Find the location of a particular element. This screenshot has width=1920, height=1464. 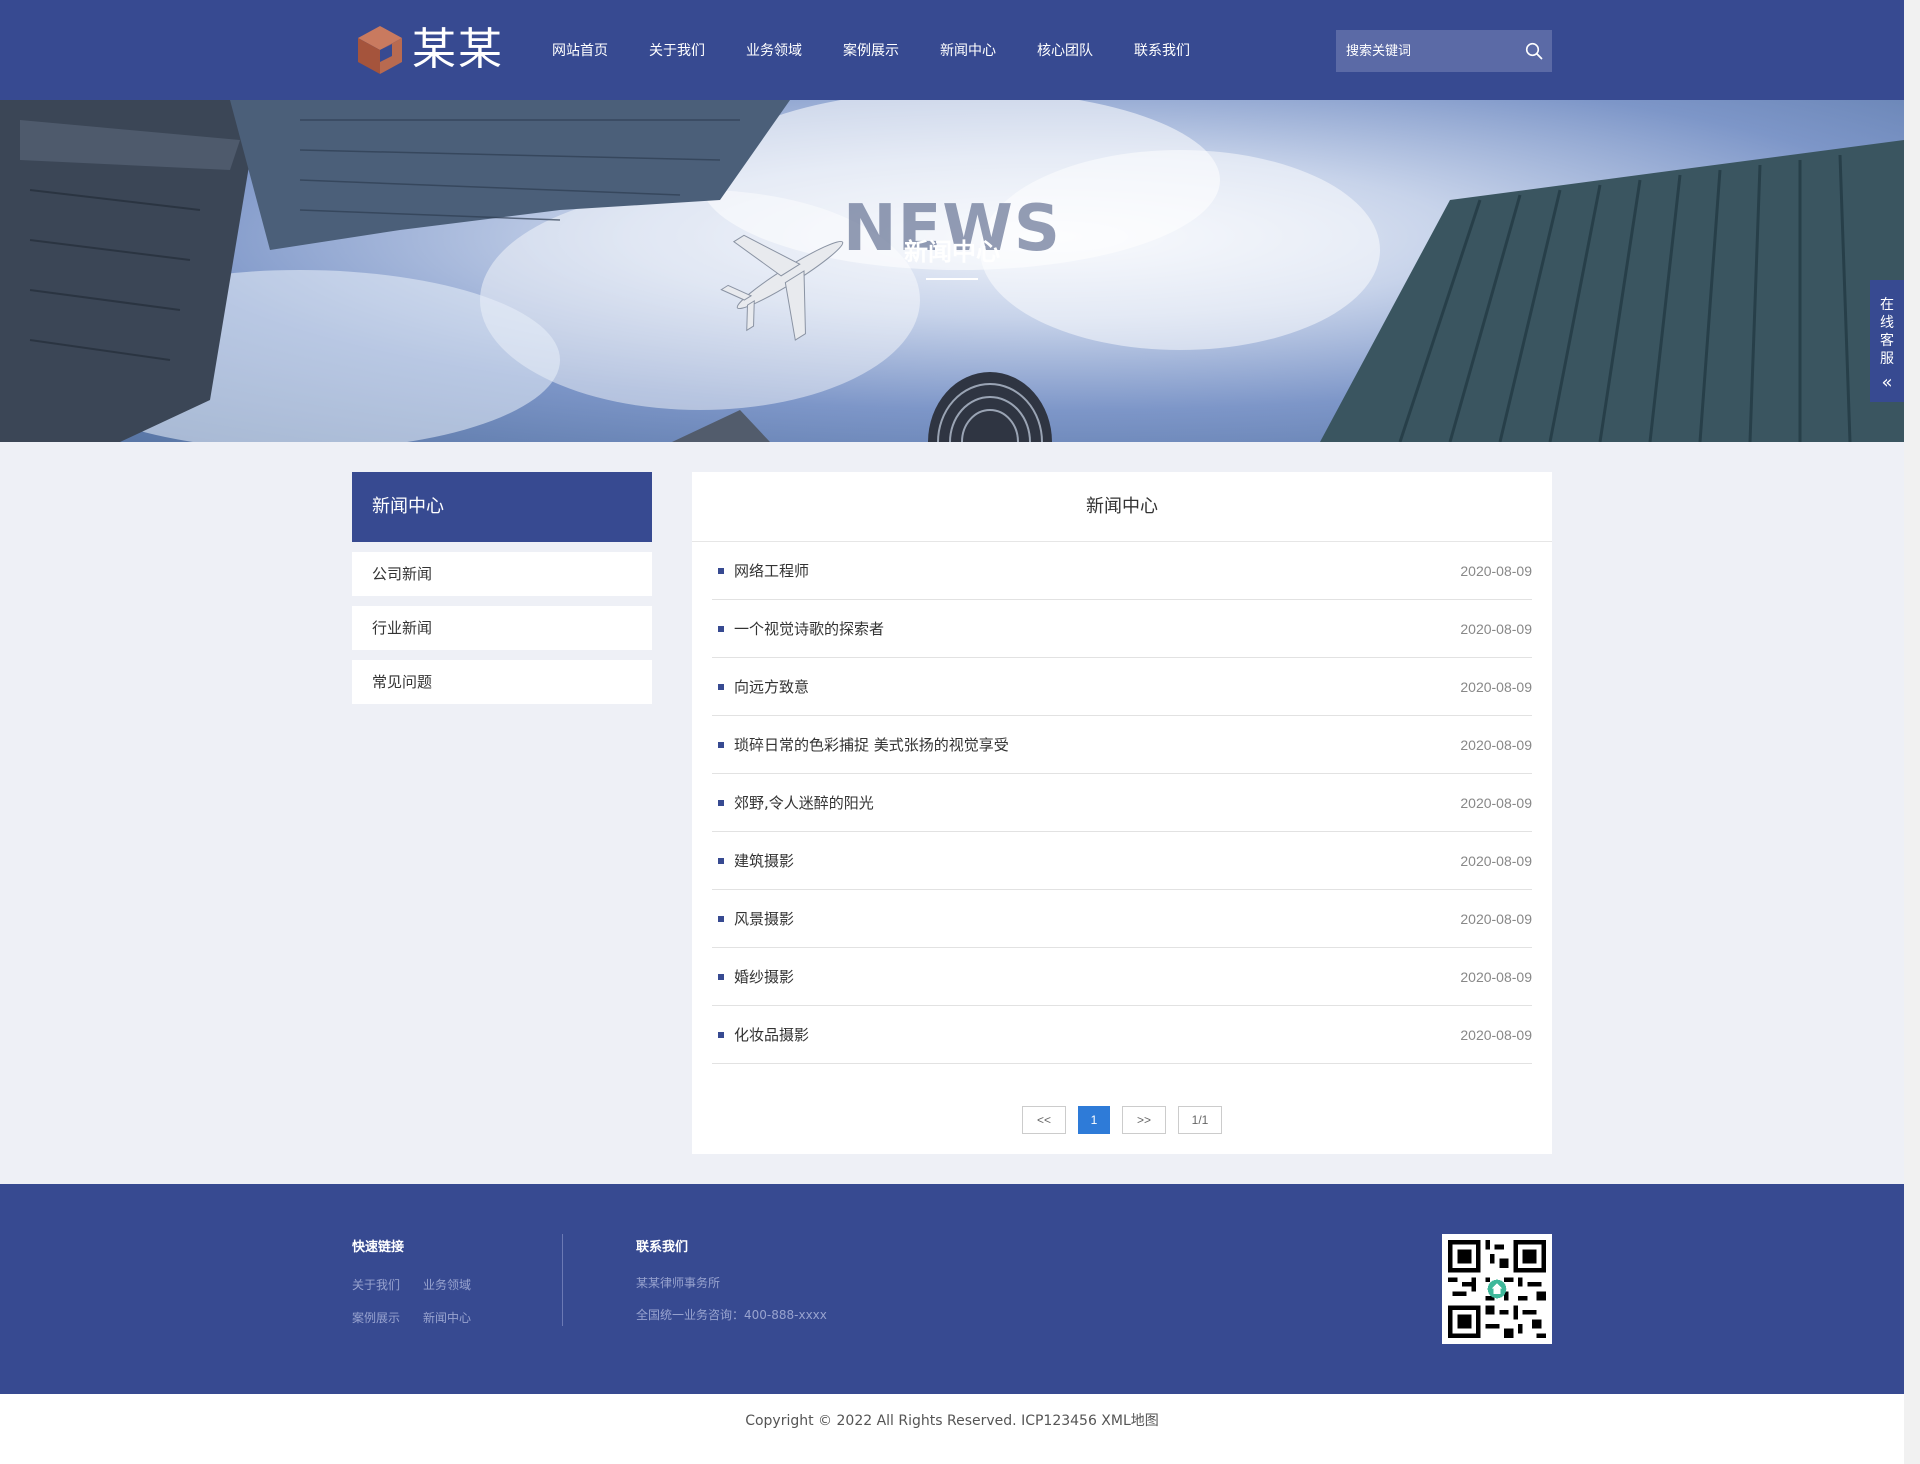

news-item-title: 化妆品摄影 is located at coordinates (771, 1034).